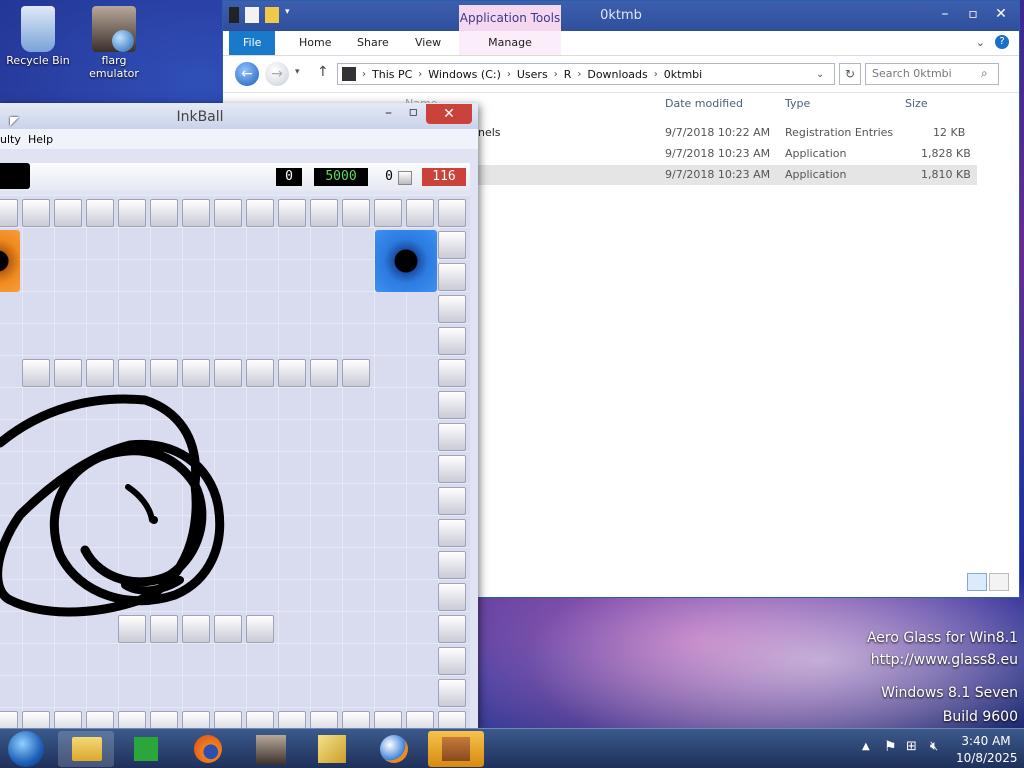 Image resolution: width=1024 pixels, height=768 pixels. What do you see at coordinates (235, 177) in the screenshot?
I see `score-bar: 0 5000 0 116` at bounding box center [235, 177].